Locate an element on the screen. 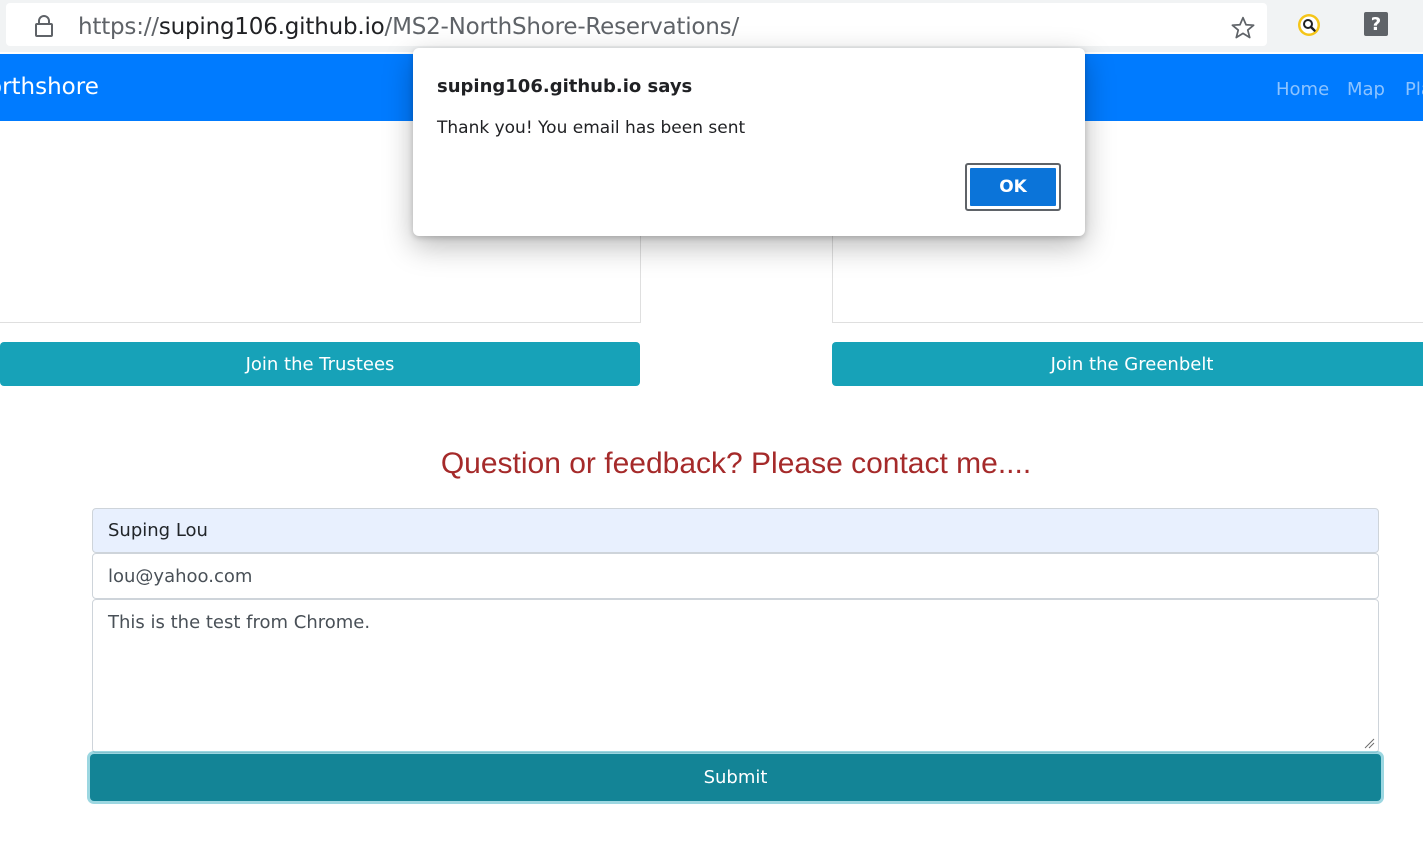 This screenshot has height=854, width=1423. nav-link-home: Home is located at coordinates (1302, 89).